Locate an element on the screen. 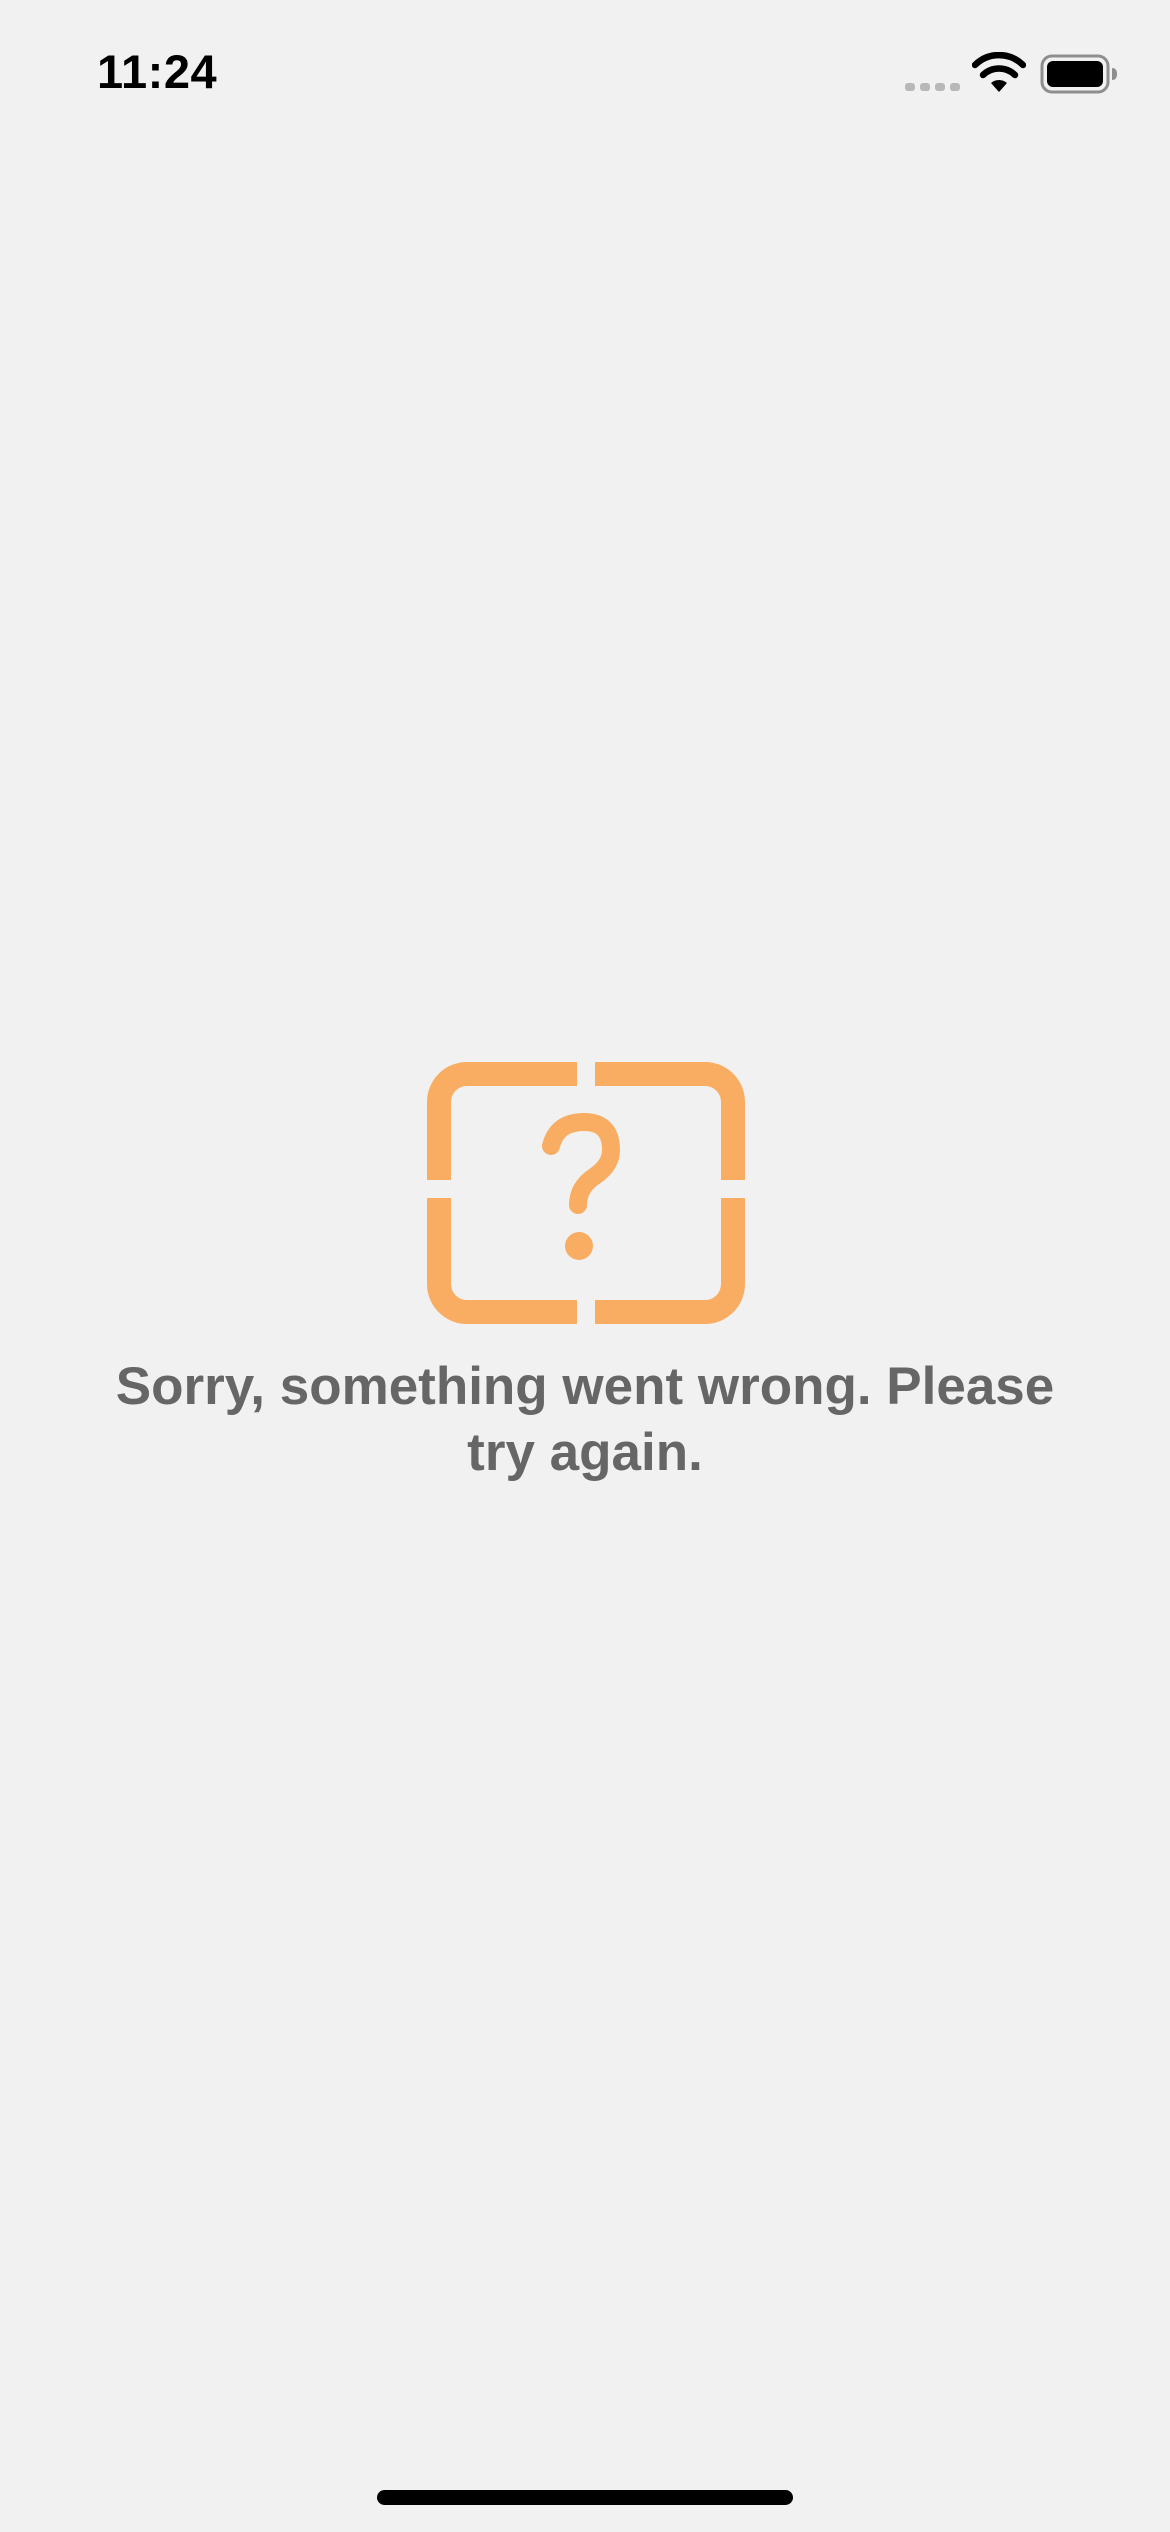 The image size is (1170, 2532). status-time: 11:24 is located at coordinates (157, 71).